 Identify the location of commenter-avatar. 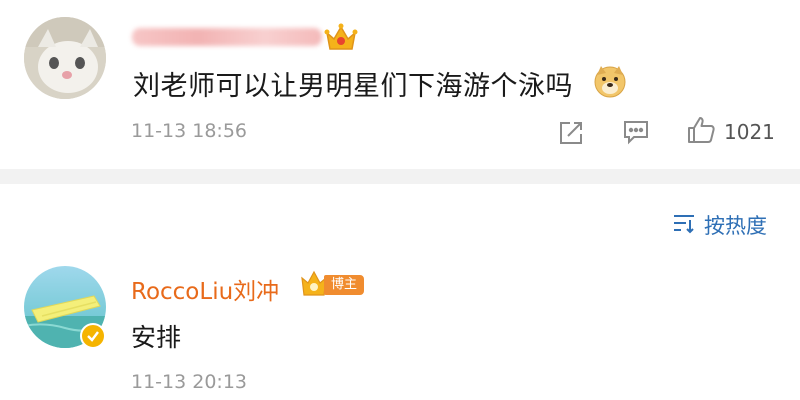
(65, 58).